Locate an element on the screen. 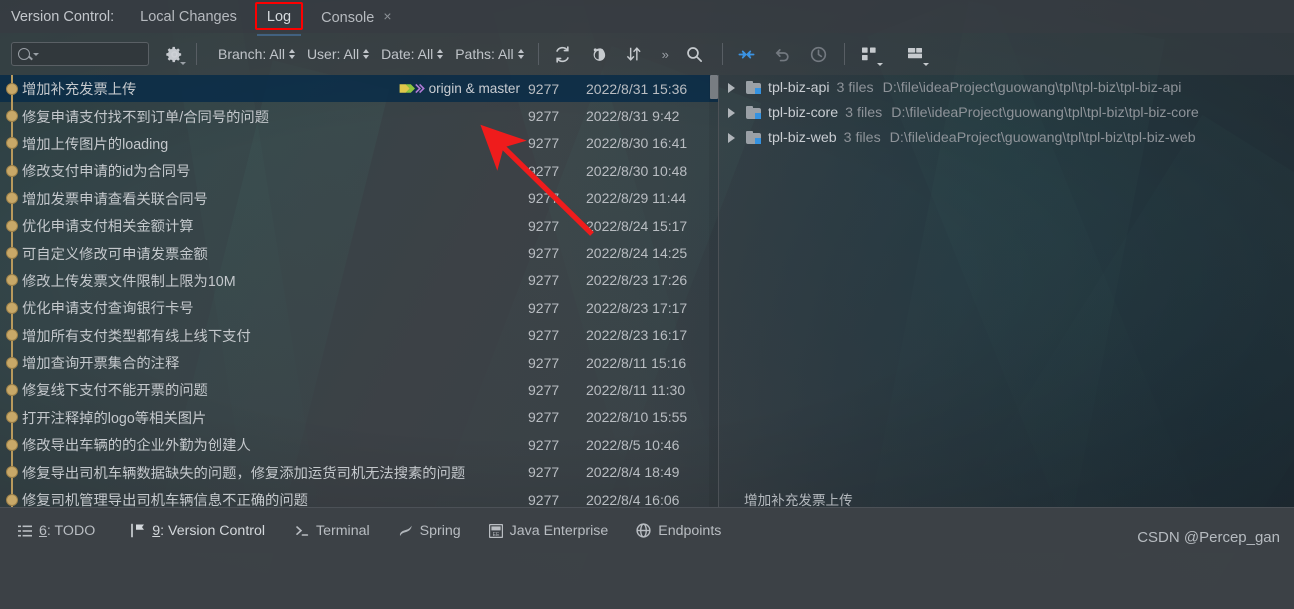 The image size is (1294, 609). collapse-all-icon is located at coordinates (747, 54).